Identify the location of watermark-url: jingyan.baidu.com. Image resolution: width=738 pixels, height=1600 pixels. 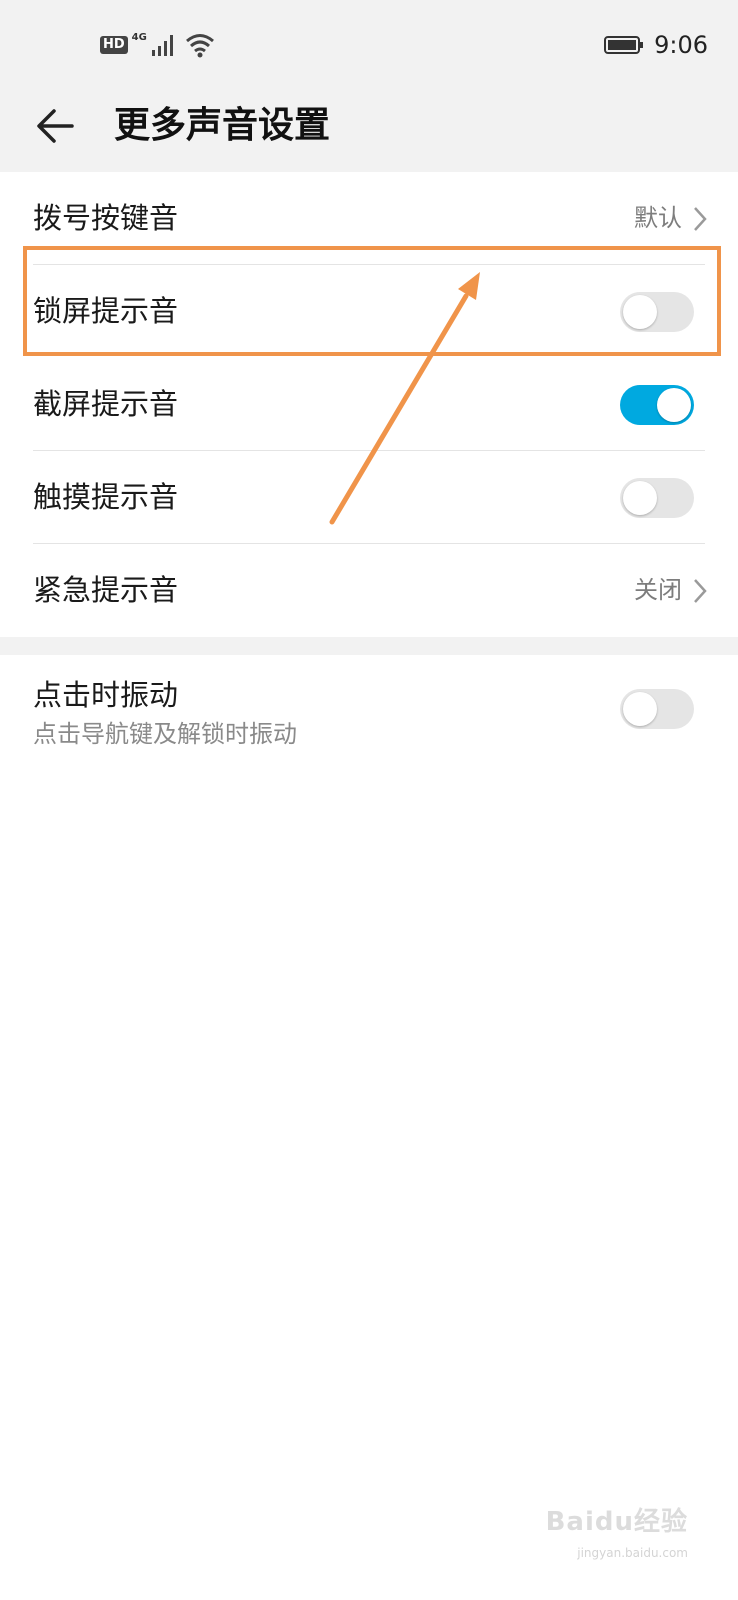
(632, 1553).